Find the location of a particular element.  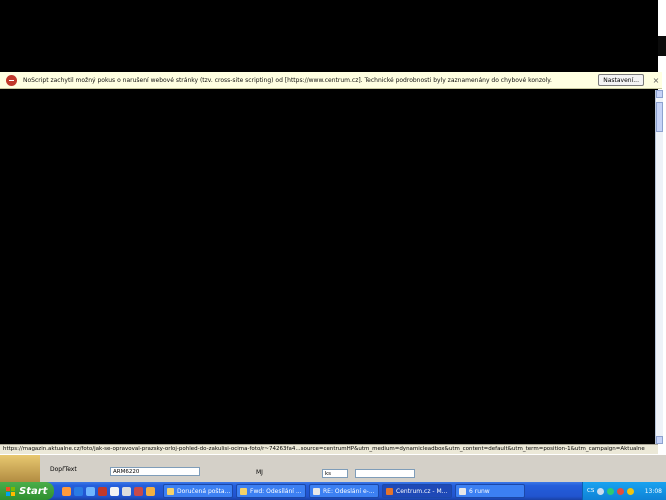

scroll-up-button is located at coordinates (659, 94).